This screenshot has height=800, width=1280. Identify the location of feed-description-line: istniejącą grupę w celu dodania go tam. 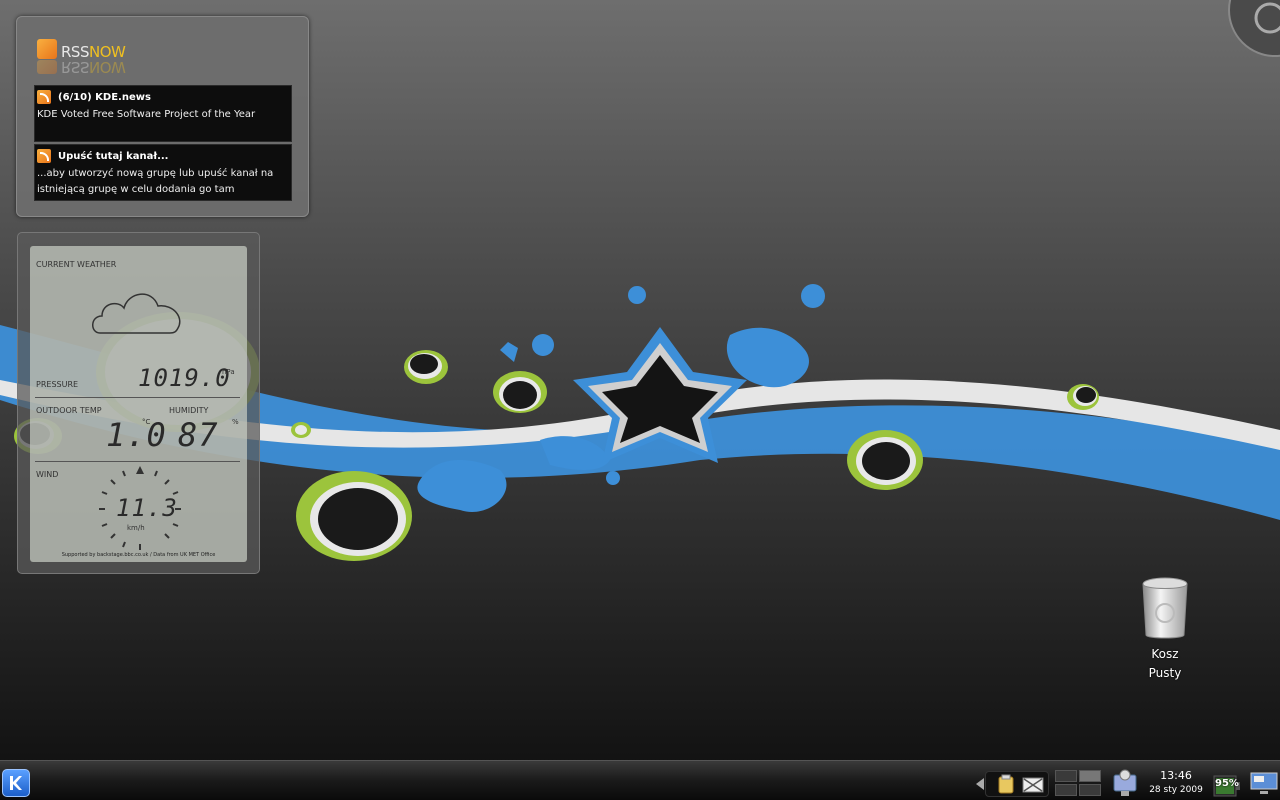
(136, 189).